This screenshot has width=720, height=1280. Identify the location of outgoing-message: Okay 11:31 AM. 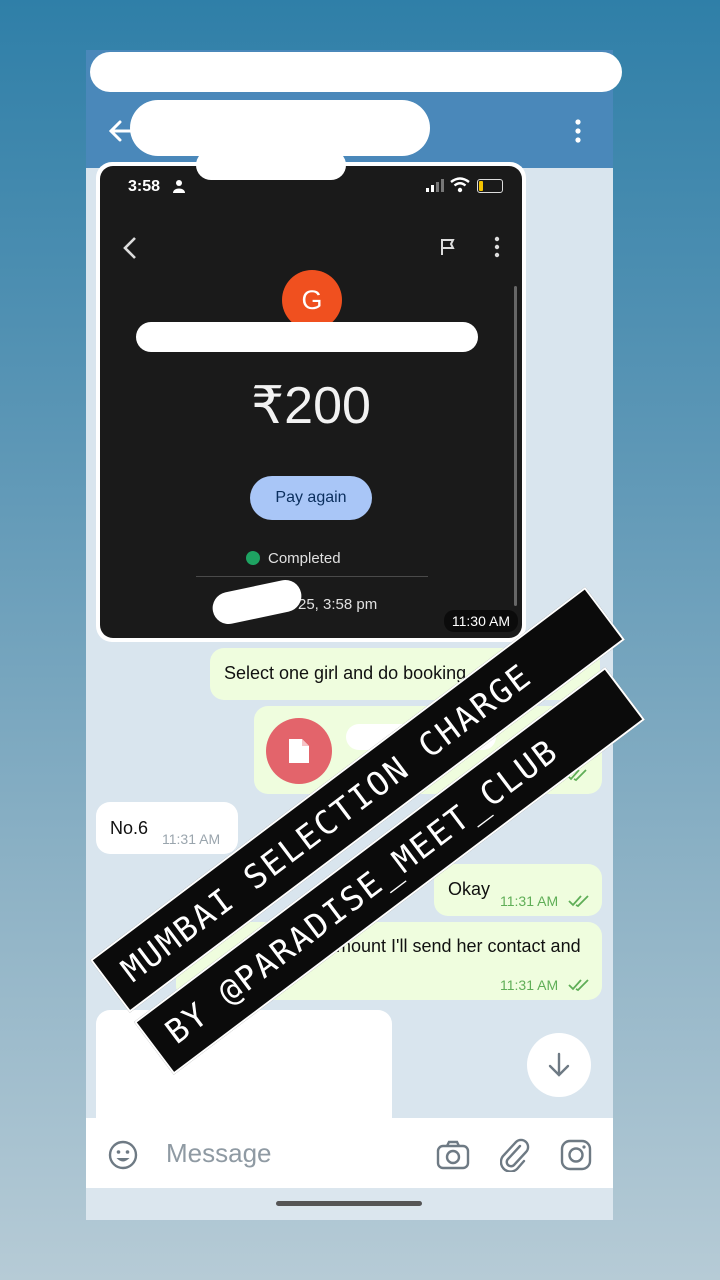
(518, 890).